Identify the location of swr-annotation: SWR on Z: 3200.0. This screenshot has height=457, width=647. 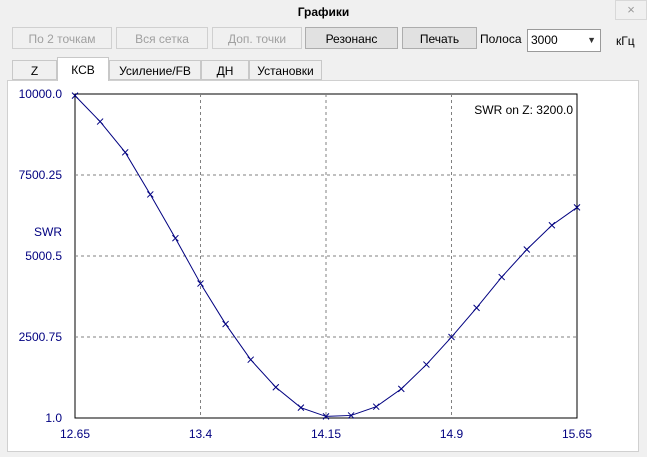
(523, 110).